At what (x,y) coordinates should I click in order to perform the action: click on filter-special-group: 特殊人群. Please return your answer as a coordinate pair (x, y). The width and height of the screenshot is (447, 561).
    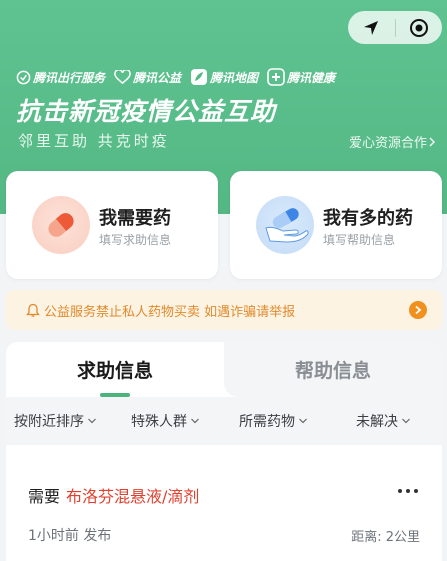
    Looking at the image, I should click on (165, 421).